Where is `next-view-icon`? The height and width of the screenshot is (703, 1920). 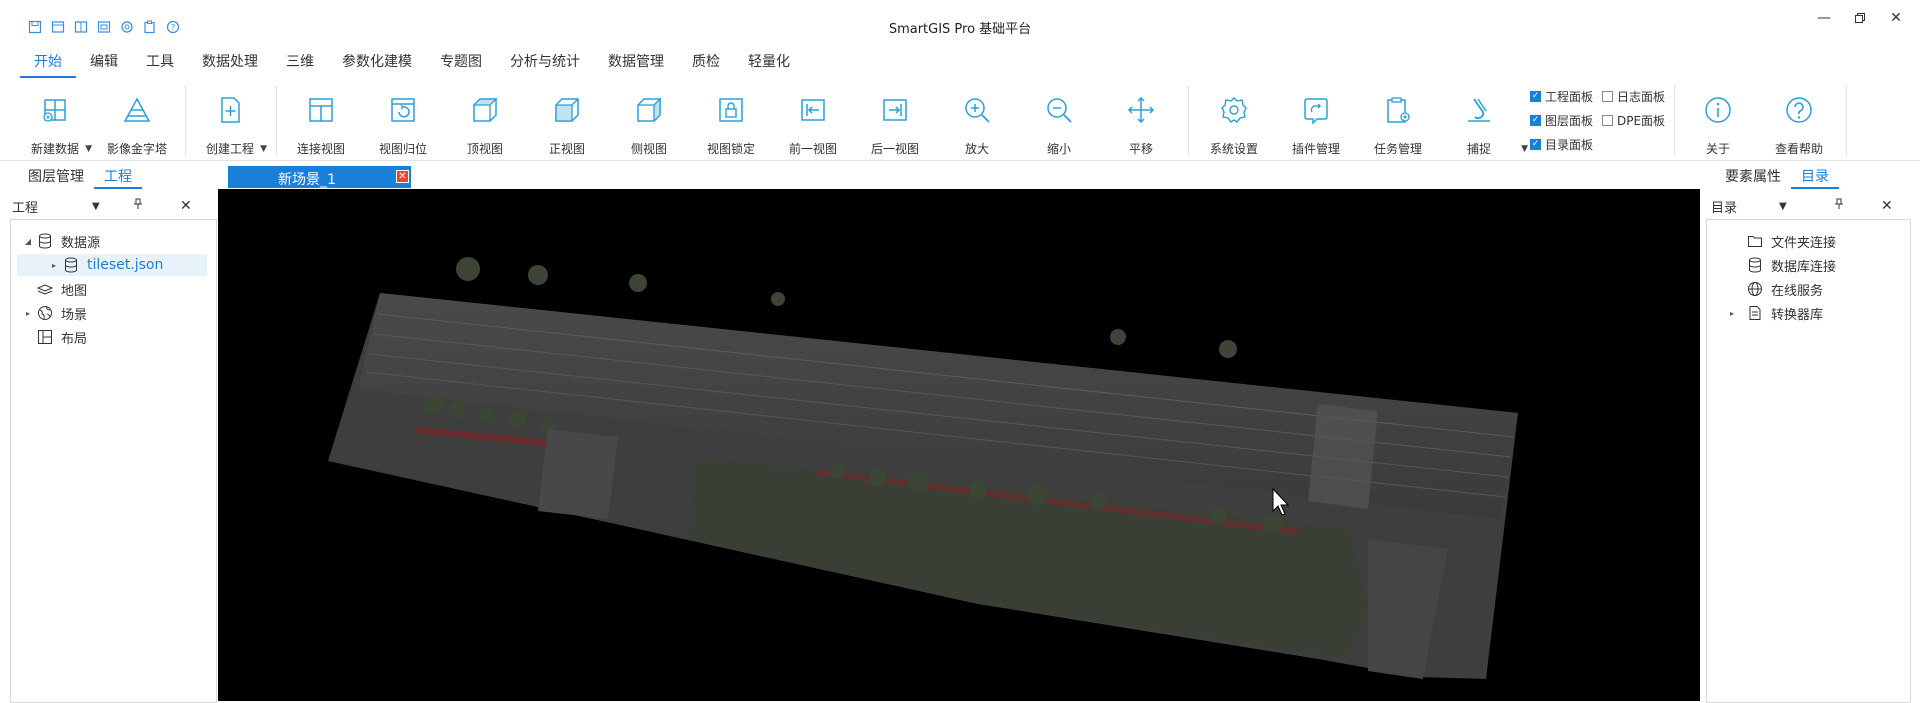 next-view-icon is located at coordinates (895, 110).